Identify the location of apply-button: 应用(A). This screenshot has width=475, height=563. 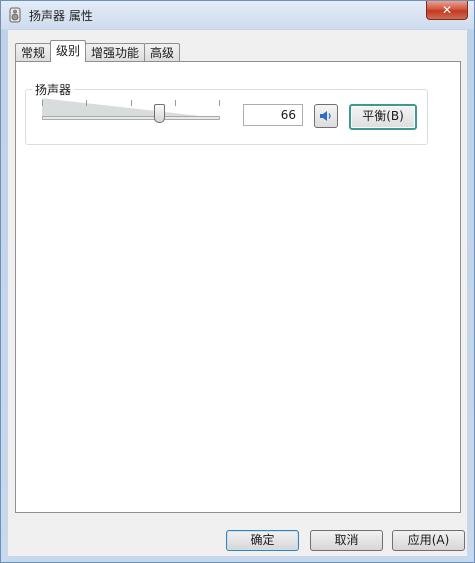
(428, 540).